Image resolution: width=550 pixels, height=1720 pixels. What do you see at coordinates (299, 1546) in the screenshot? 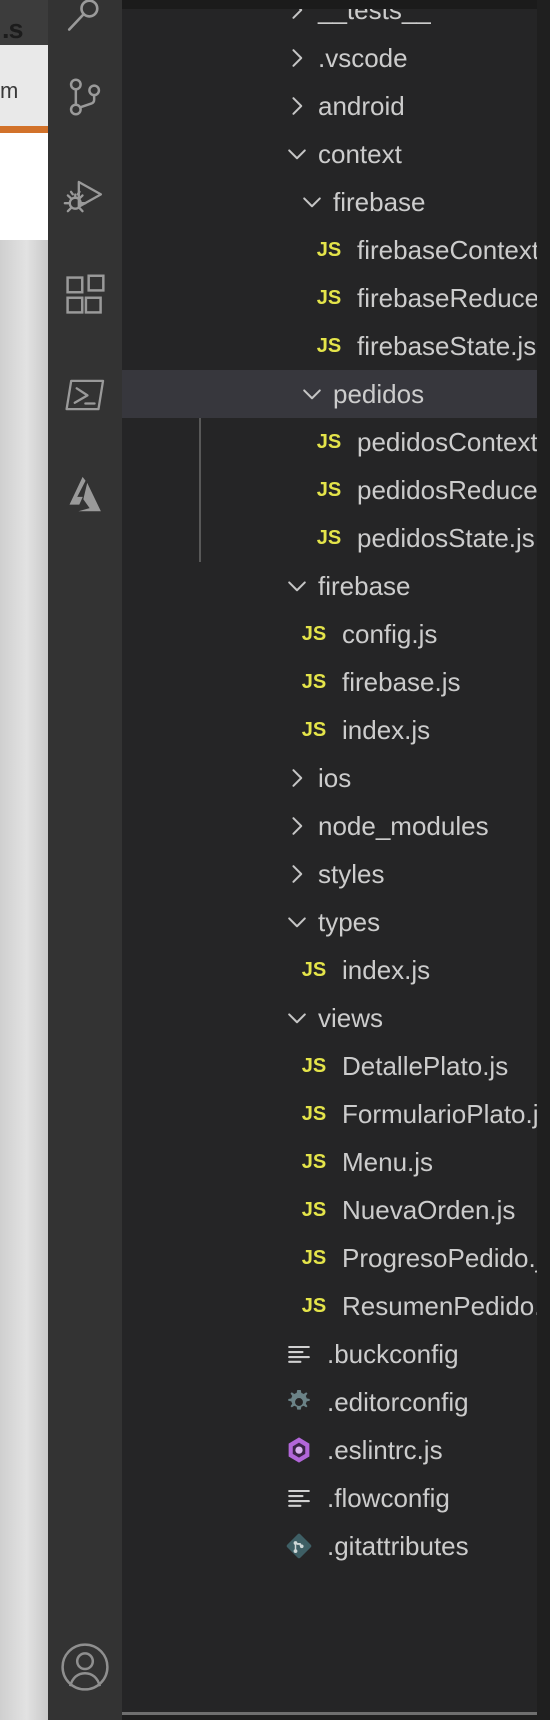
I see `git-icon` at bounding box center [299, 1546].